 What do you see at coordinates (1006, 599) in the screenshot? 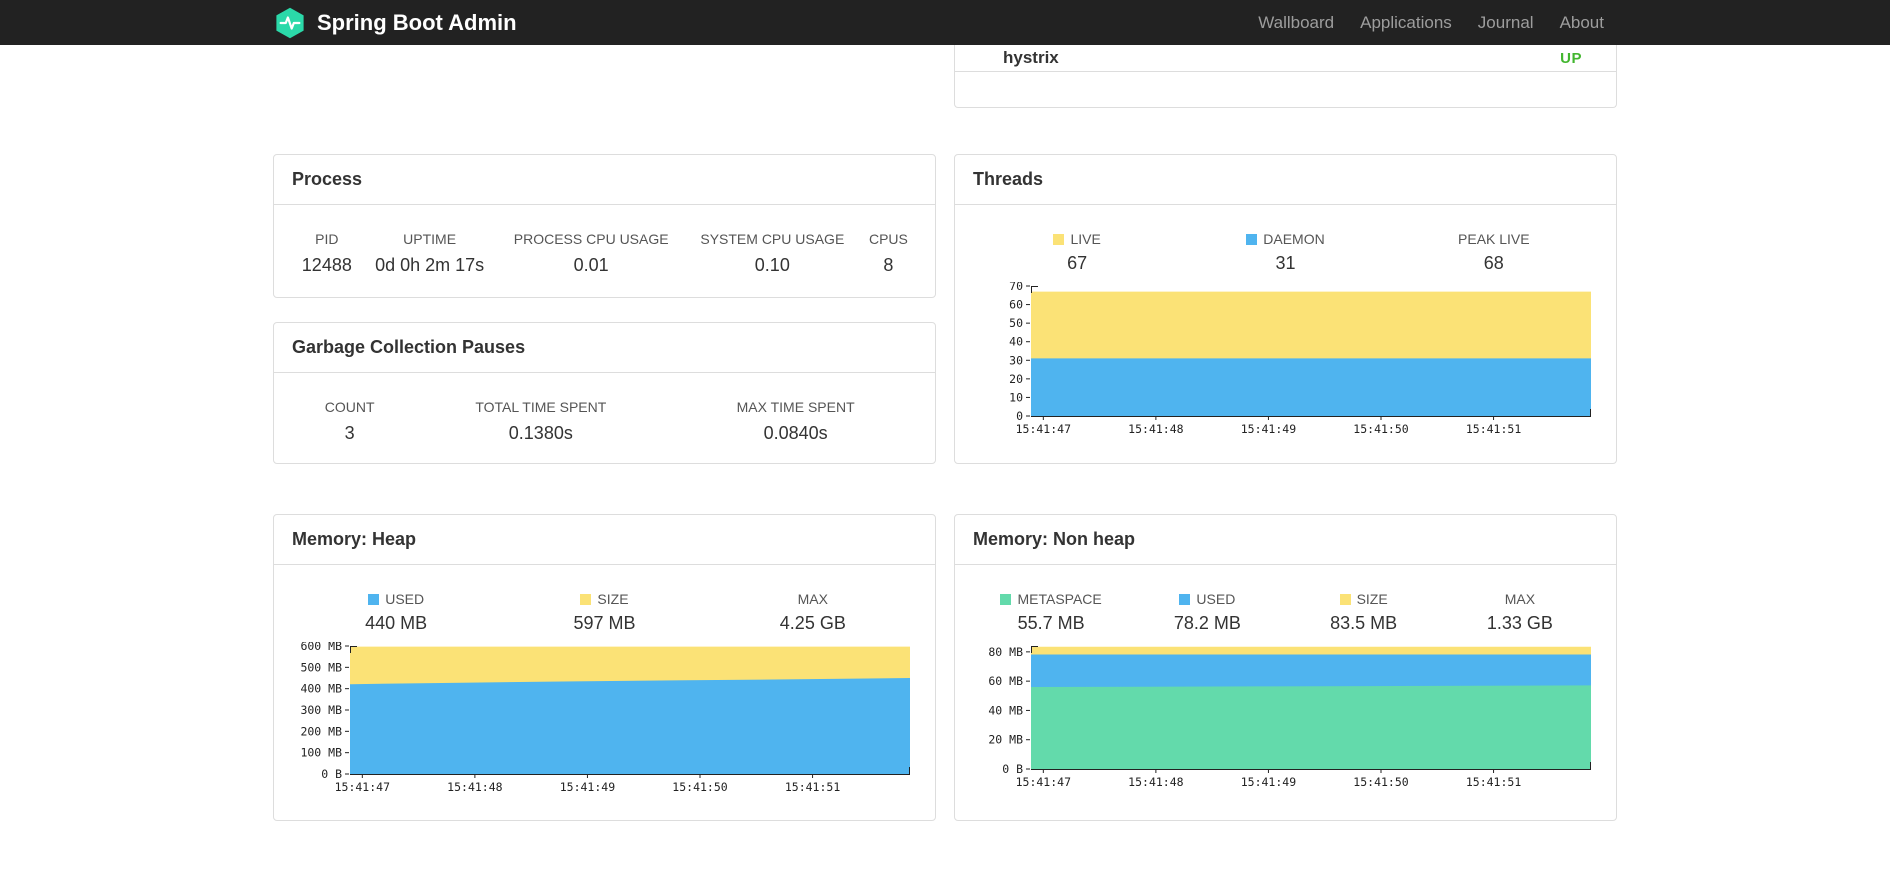
I see `green-swatch-icon` at bounding box center [1006, 599].